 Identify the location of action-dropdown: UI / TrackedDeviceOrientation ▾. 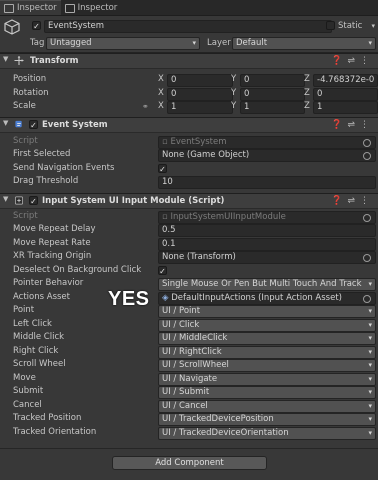
(267, 433).